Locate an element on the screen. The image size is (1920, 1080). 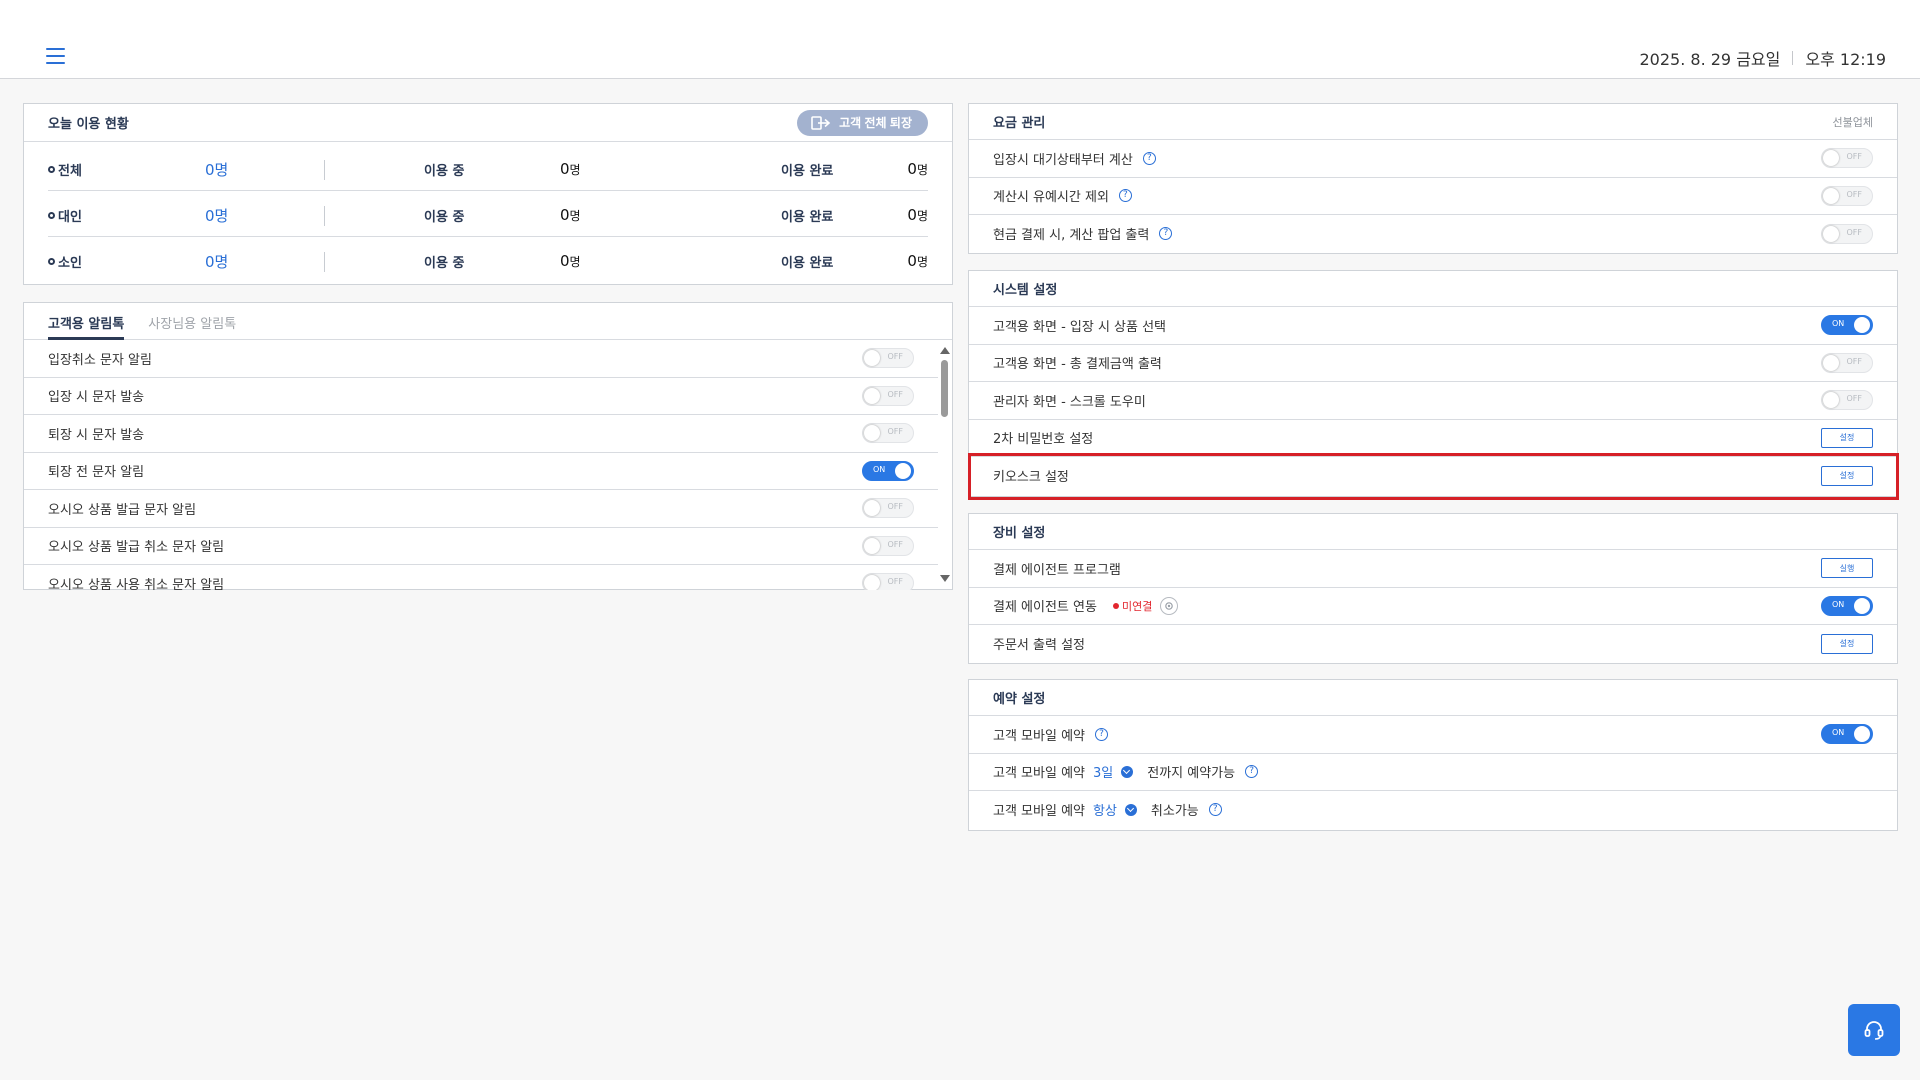
usage-label: 전체 is located at coordinates (70, 171).